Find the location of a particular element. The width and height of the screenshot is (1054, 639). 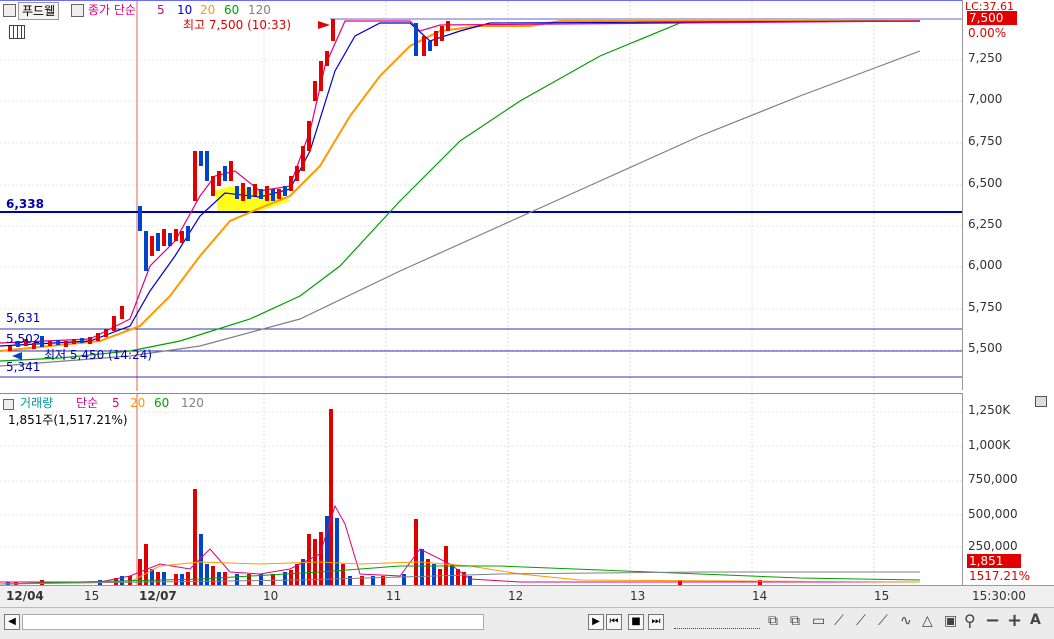

layout-icon: ⧉ is located at coordinates (773, 621).